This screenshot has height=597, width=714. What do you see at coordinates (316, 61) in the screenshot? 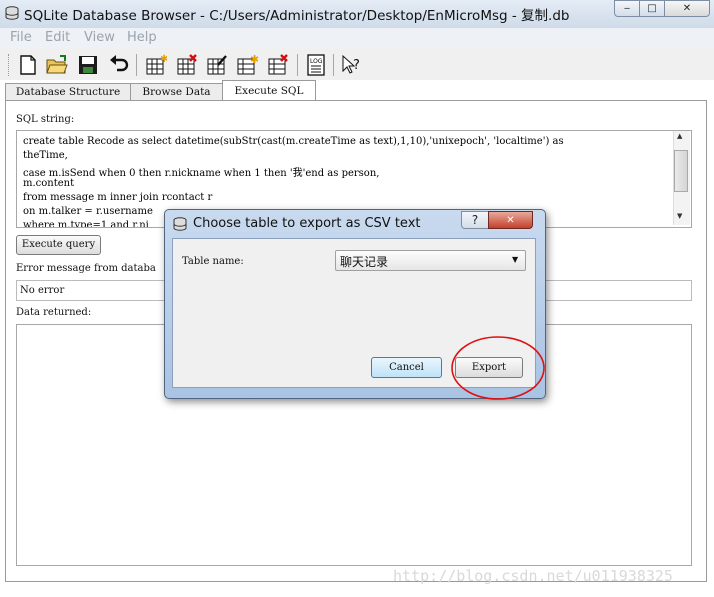
I see `log-icon-label: LOG` at bounding box center [316, 61].